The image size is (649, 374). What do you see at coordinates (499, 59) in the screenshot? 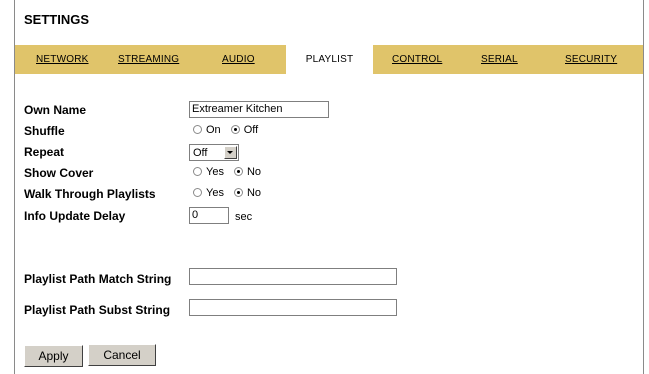
I see `tab-serial: SERIAL` at bounding box center [499, 59].